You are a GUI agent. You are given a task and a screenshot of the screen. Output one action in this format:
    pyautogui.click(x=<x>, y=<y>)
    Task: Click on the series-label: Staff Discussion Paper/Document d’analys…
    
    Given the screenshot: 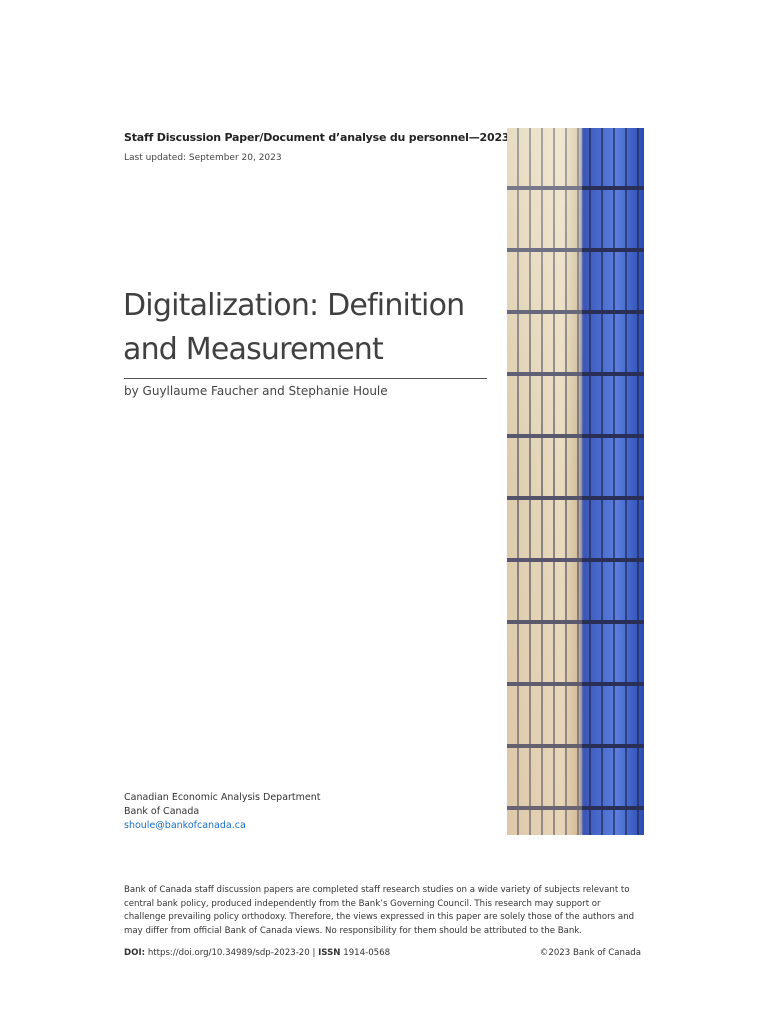 What is the action you would take?
    pyautogui.click(x=326, y=137)
    